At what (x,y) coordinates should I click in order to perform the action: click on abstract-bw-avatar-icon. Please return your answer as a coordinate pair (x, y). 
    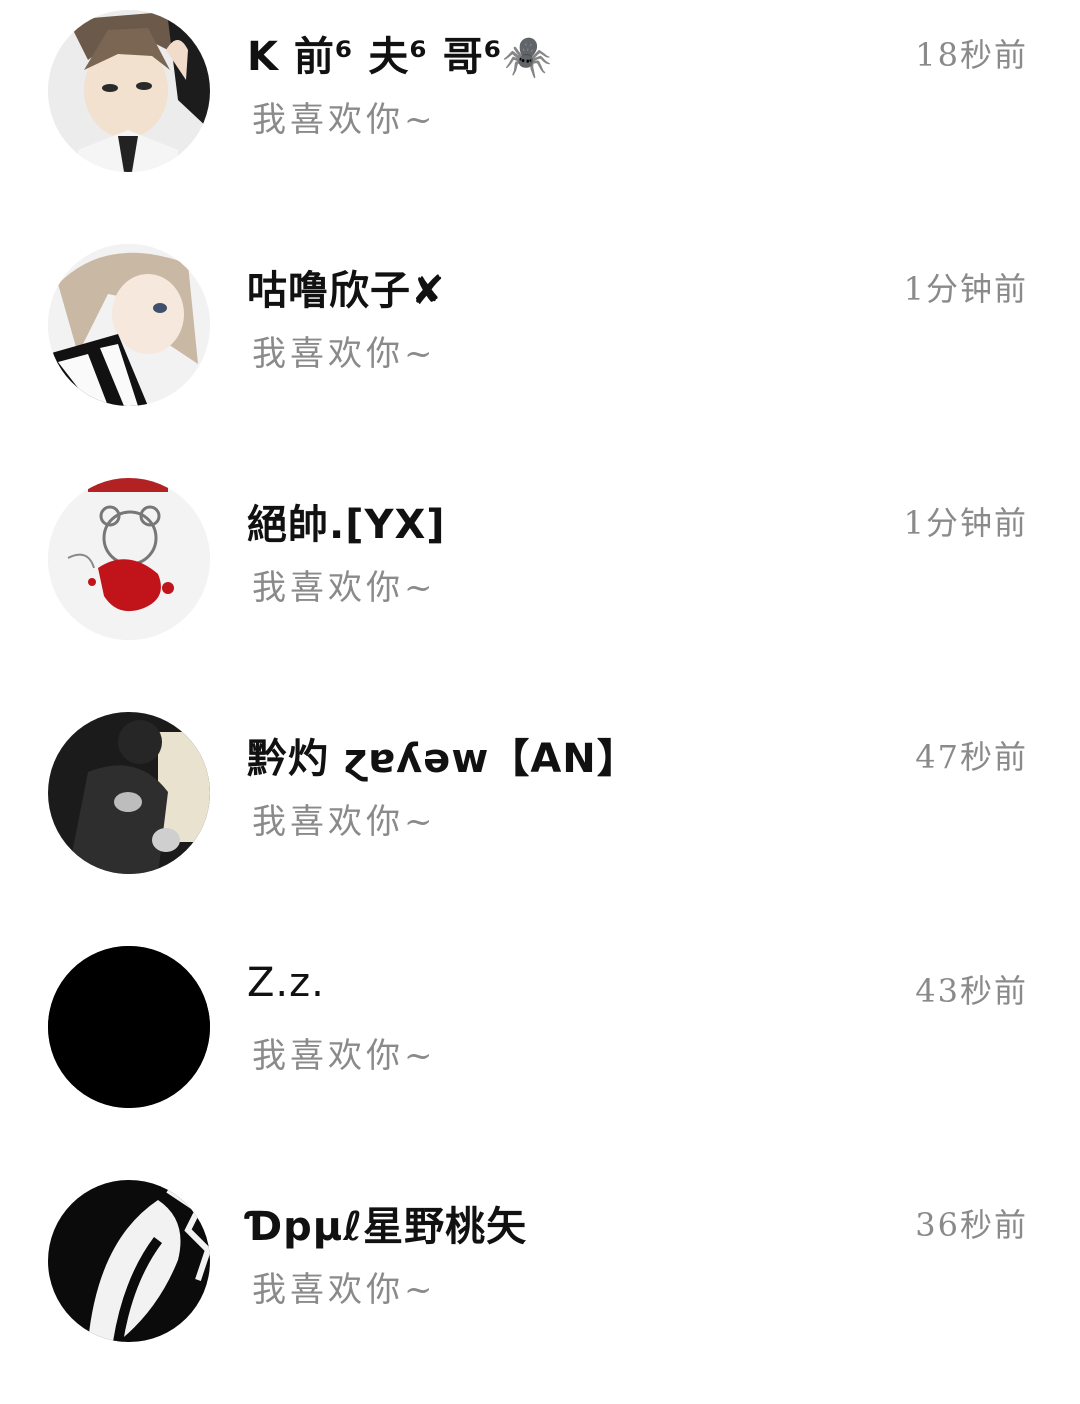
    Looking at the image, I should click on (129, 1261).